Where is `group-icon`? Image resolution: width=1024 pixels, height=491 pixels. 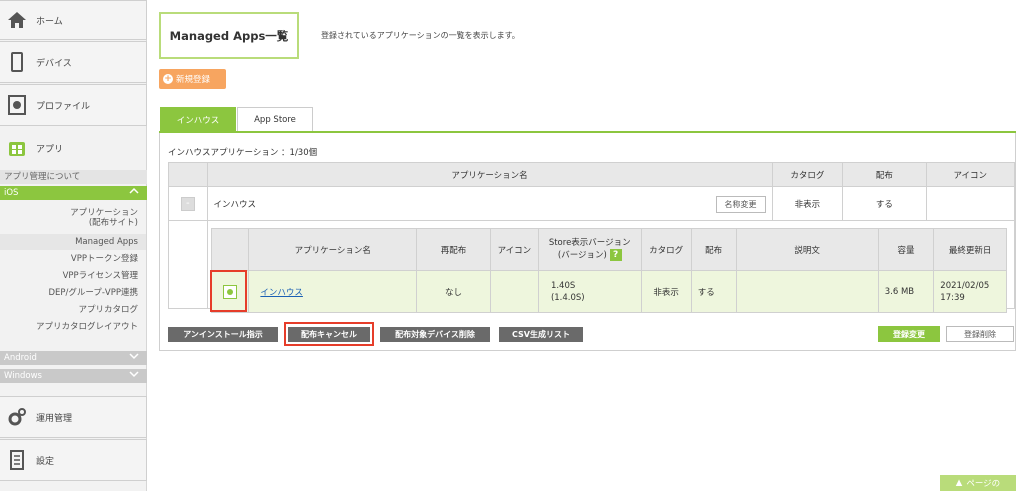
group-icon is located at coordinates (970, 203).